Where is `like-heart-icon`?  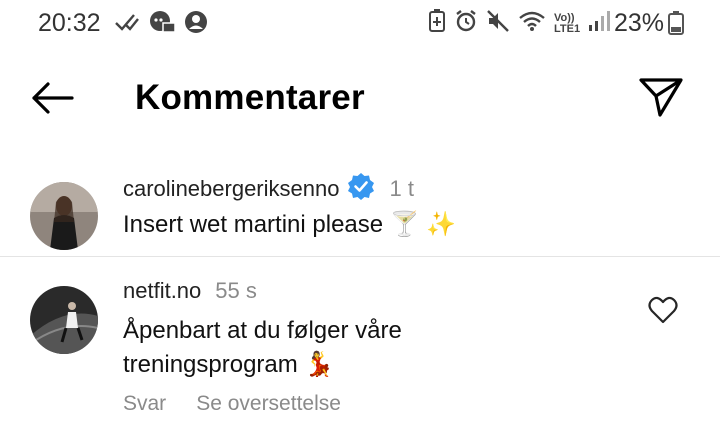
like-heart-icon is located at coordinates (663, 312).